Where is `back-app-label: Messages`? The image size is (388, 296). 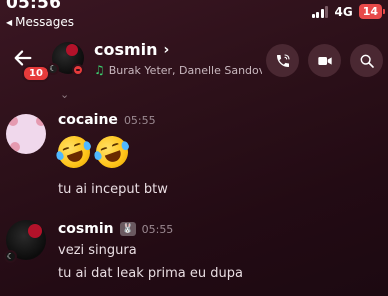 back-app-label: Messages is located at coordinates (45, 22).